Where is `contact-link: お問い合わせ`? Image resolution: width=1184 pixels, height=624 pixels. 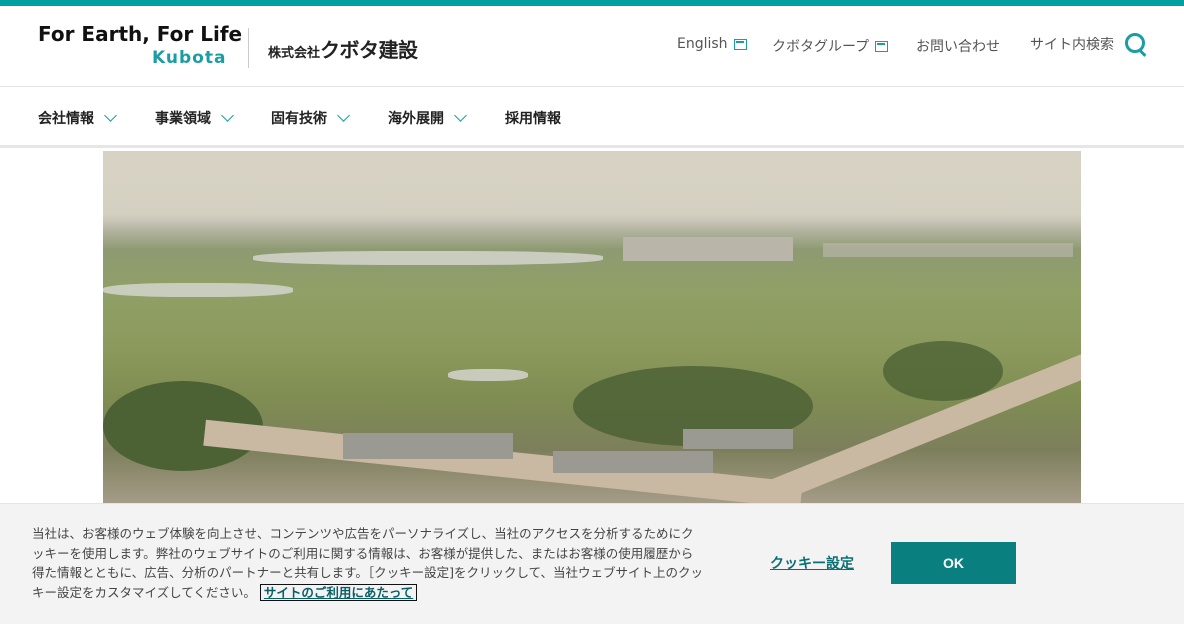 contact-link: お問い合わせ is located at coordinates (958, 46).